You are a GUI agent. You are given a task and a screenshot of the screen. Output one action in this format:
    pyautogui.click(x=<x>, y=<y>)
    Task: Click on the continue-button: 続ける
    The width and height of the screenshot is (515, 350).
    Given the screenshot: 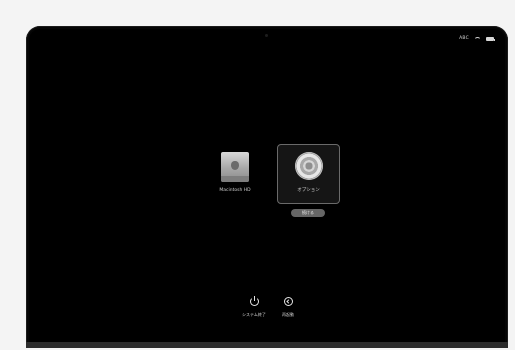 What is the action you would take?
    pyautogui.click(x=308, y=213)
    